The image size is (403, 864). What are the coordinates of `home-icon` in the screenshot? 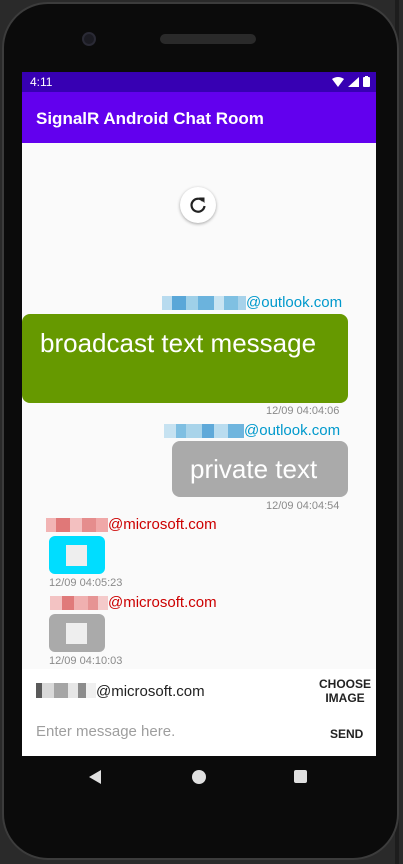 It's located at (199, 777).